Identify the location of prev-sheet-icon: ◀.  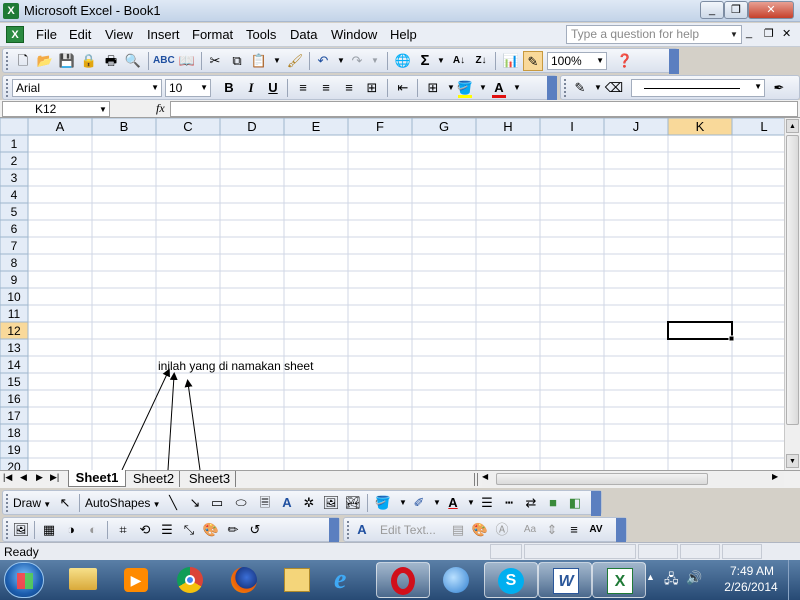
(23, 477).